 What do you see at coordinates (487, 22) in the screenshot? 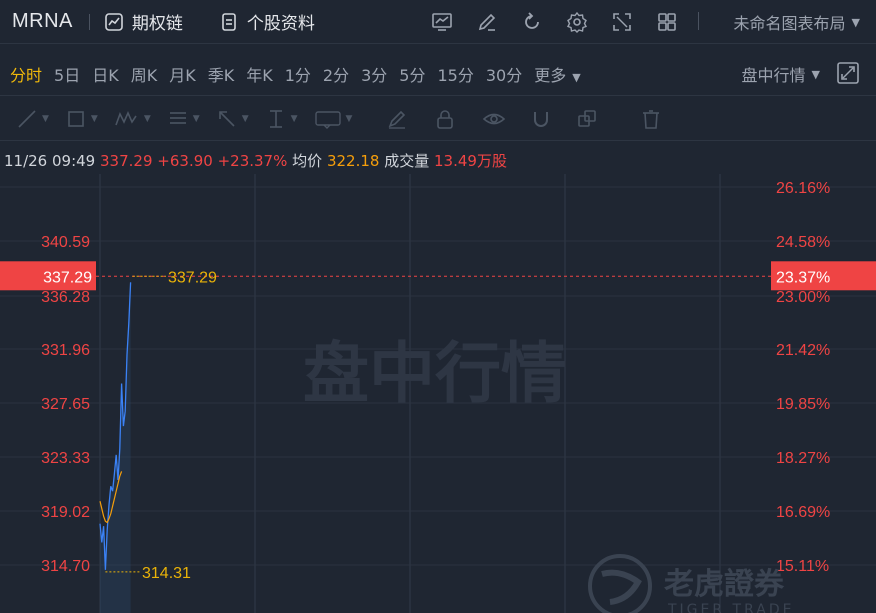
I see `edit-icon` at bounding box center [487, 22].